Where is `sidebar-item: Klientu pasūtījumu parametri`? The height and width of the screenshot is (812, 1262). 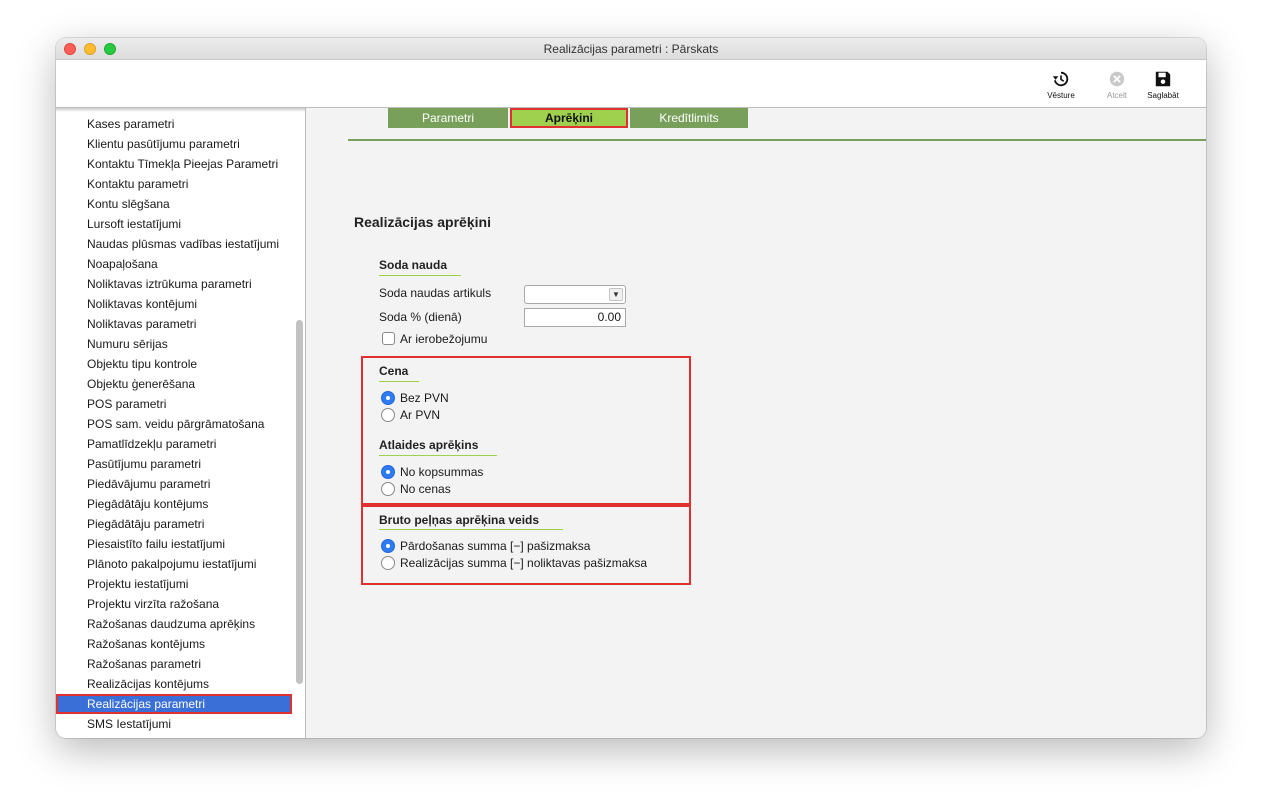
sidebar-item: Klientu pasūtījumu parametri is located at coordinates (174, 144).